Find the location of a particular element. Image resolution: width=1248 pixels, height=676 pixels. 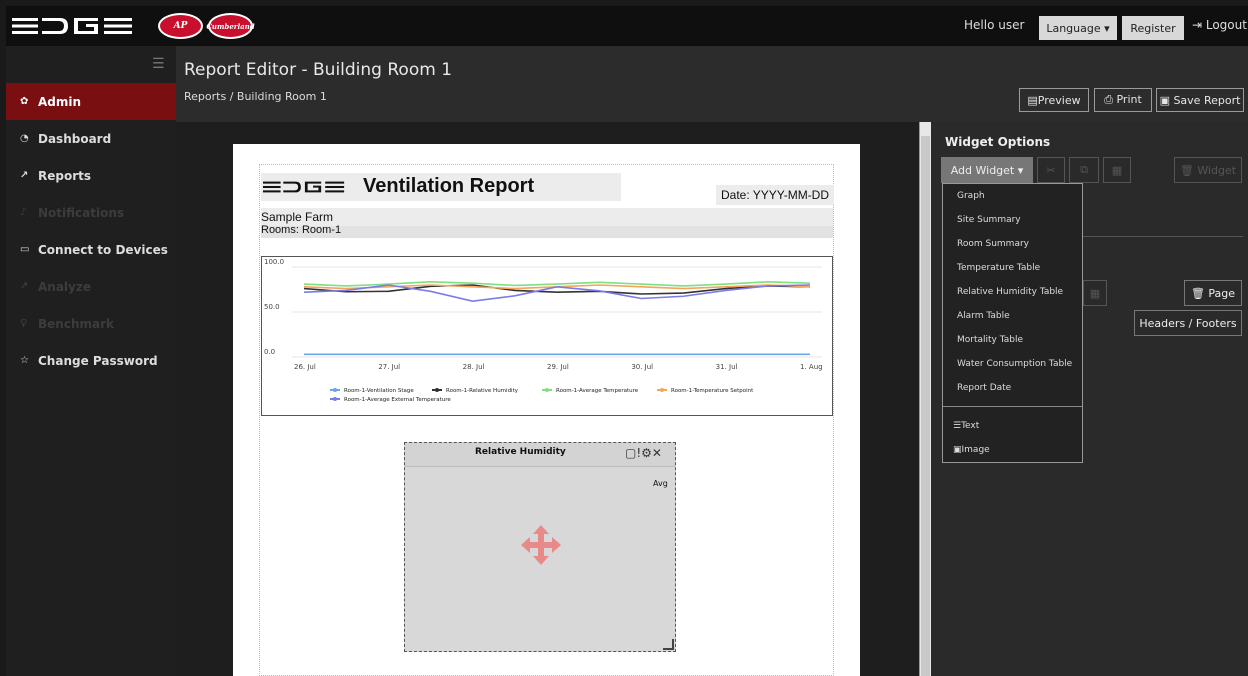

headers-footers-button: Headers / Footers is located at coordinates (1188, 323).